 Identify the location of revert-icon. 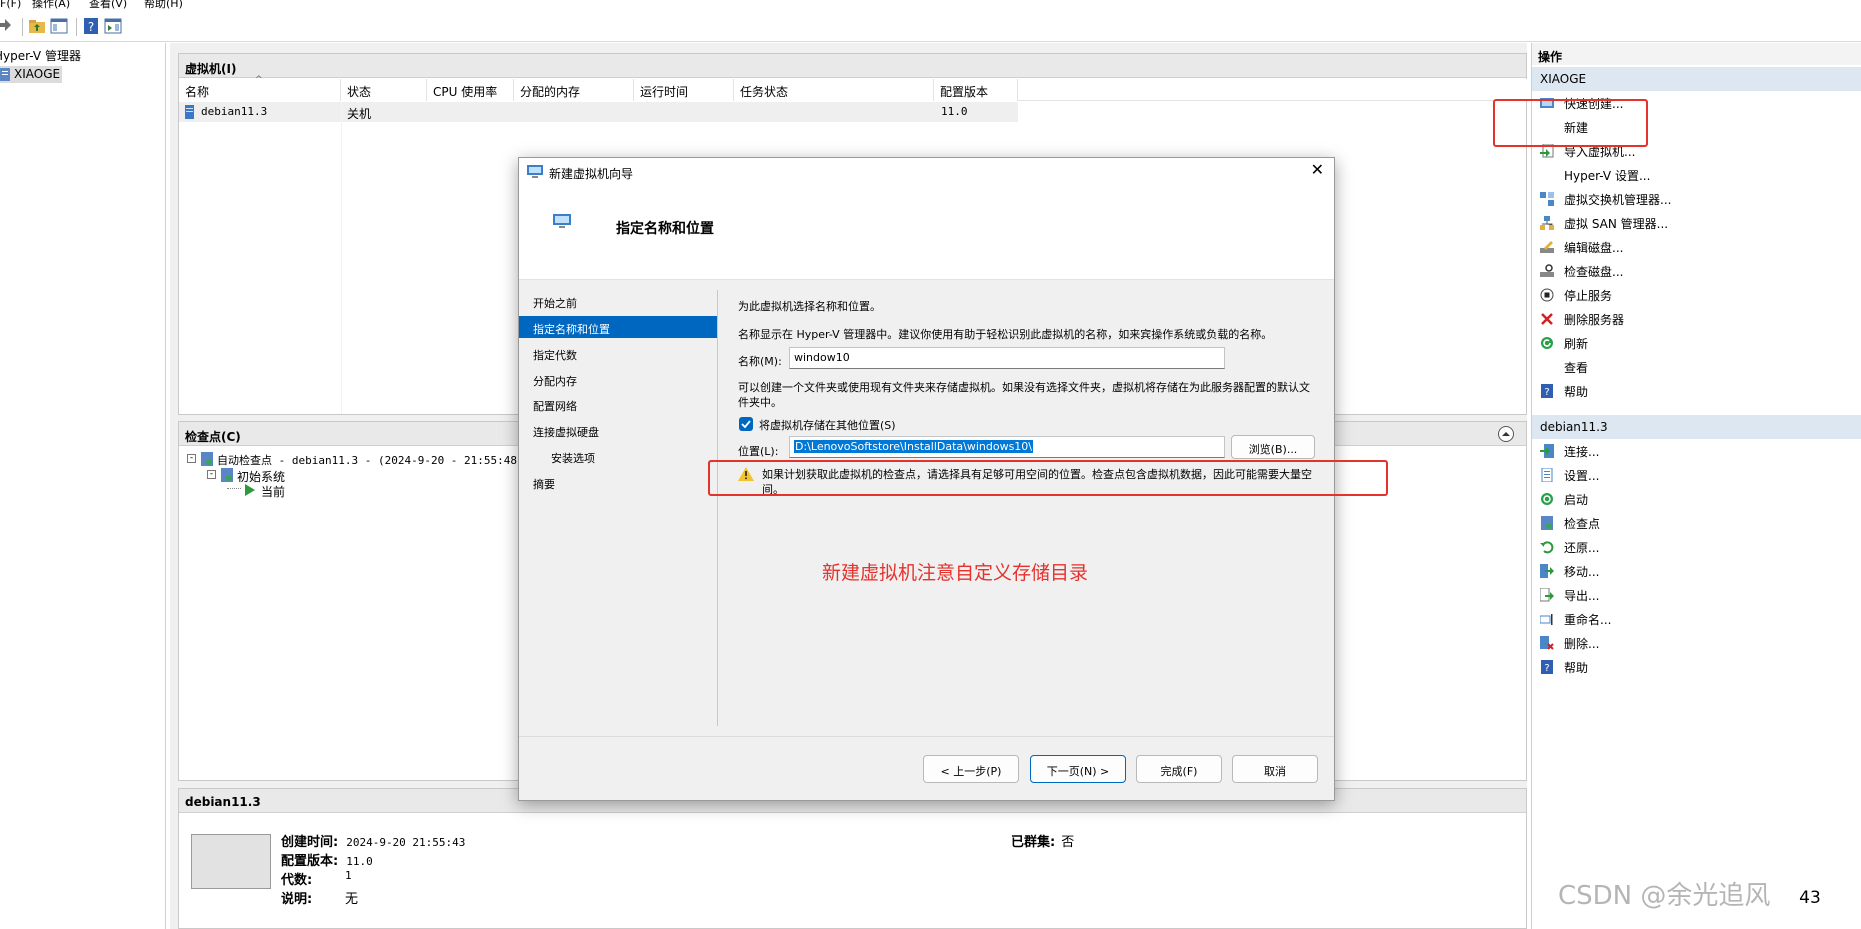
(1547, 547).